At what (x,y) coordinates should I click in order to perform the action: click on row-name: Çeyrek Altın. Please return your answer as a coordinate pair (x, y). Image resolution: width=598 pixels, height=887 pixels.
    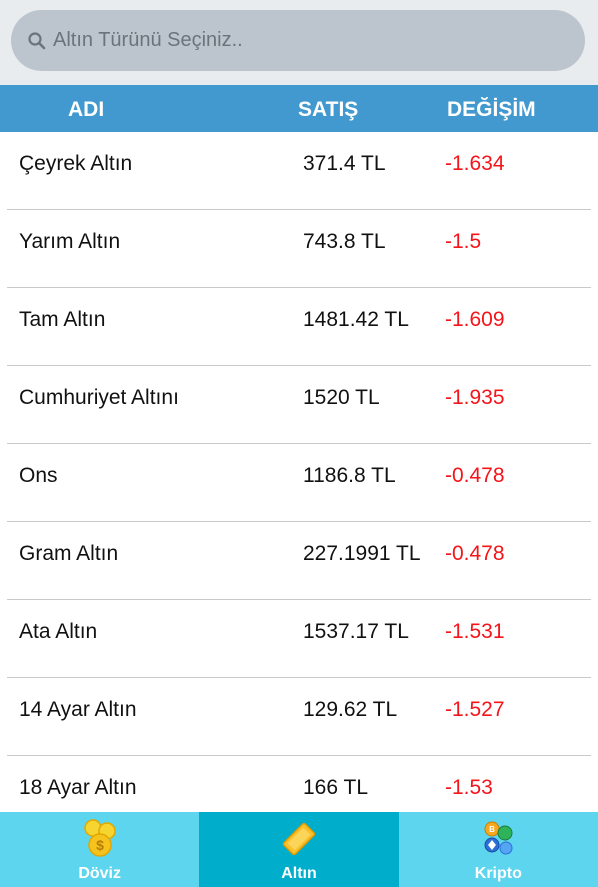
    Looking at the image, I should click on (76, 163).